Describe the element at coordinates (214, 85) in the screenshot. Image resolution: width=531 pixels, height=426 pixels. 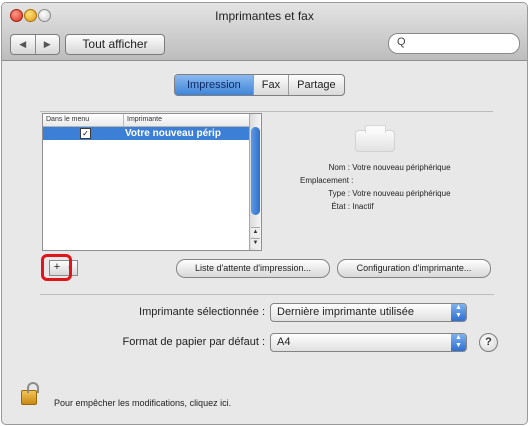
I see `tab-impression: Impression` at that location.